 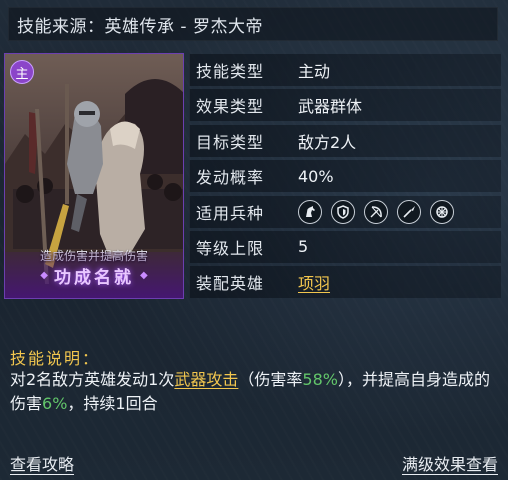 I want to click on damage-rate-value: 58%, so click(x=320, y=379).